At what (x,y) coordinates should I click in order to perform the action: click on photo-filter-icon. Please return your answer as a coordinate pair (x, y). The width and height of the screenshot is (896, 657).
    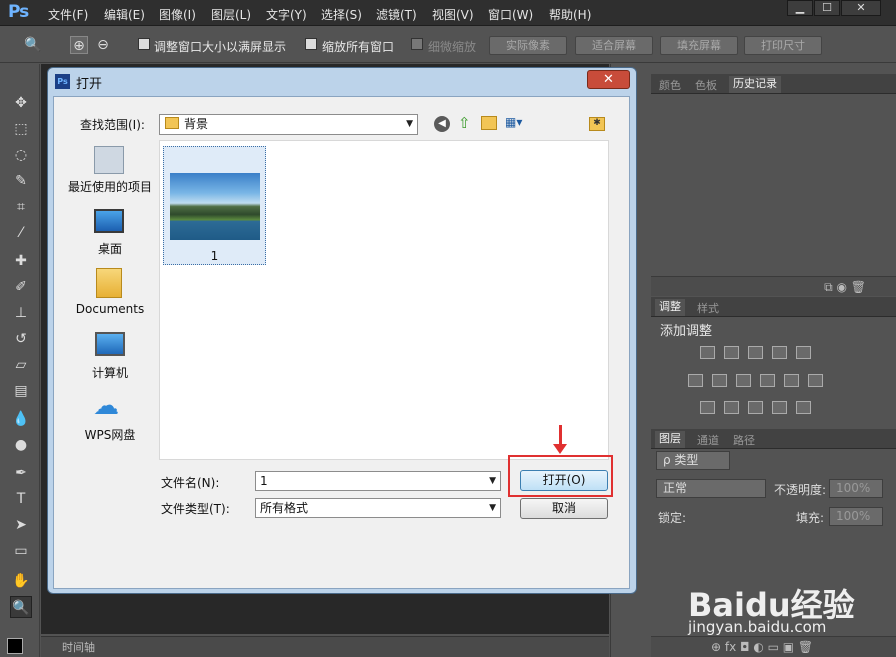
    Looking at the image, I should click on (767, 380).